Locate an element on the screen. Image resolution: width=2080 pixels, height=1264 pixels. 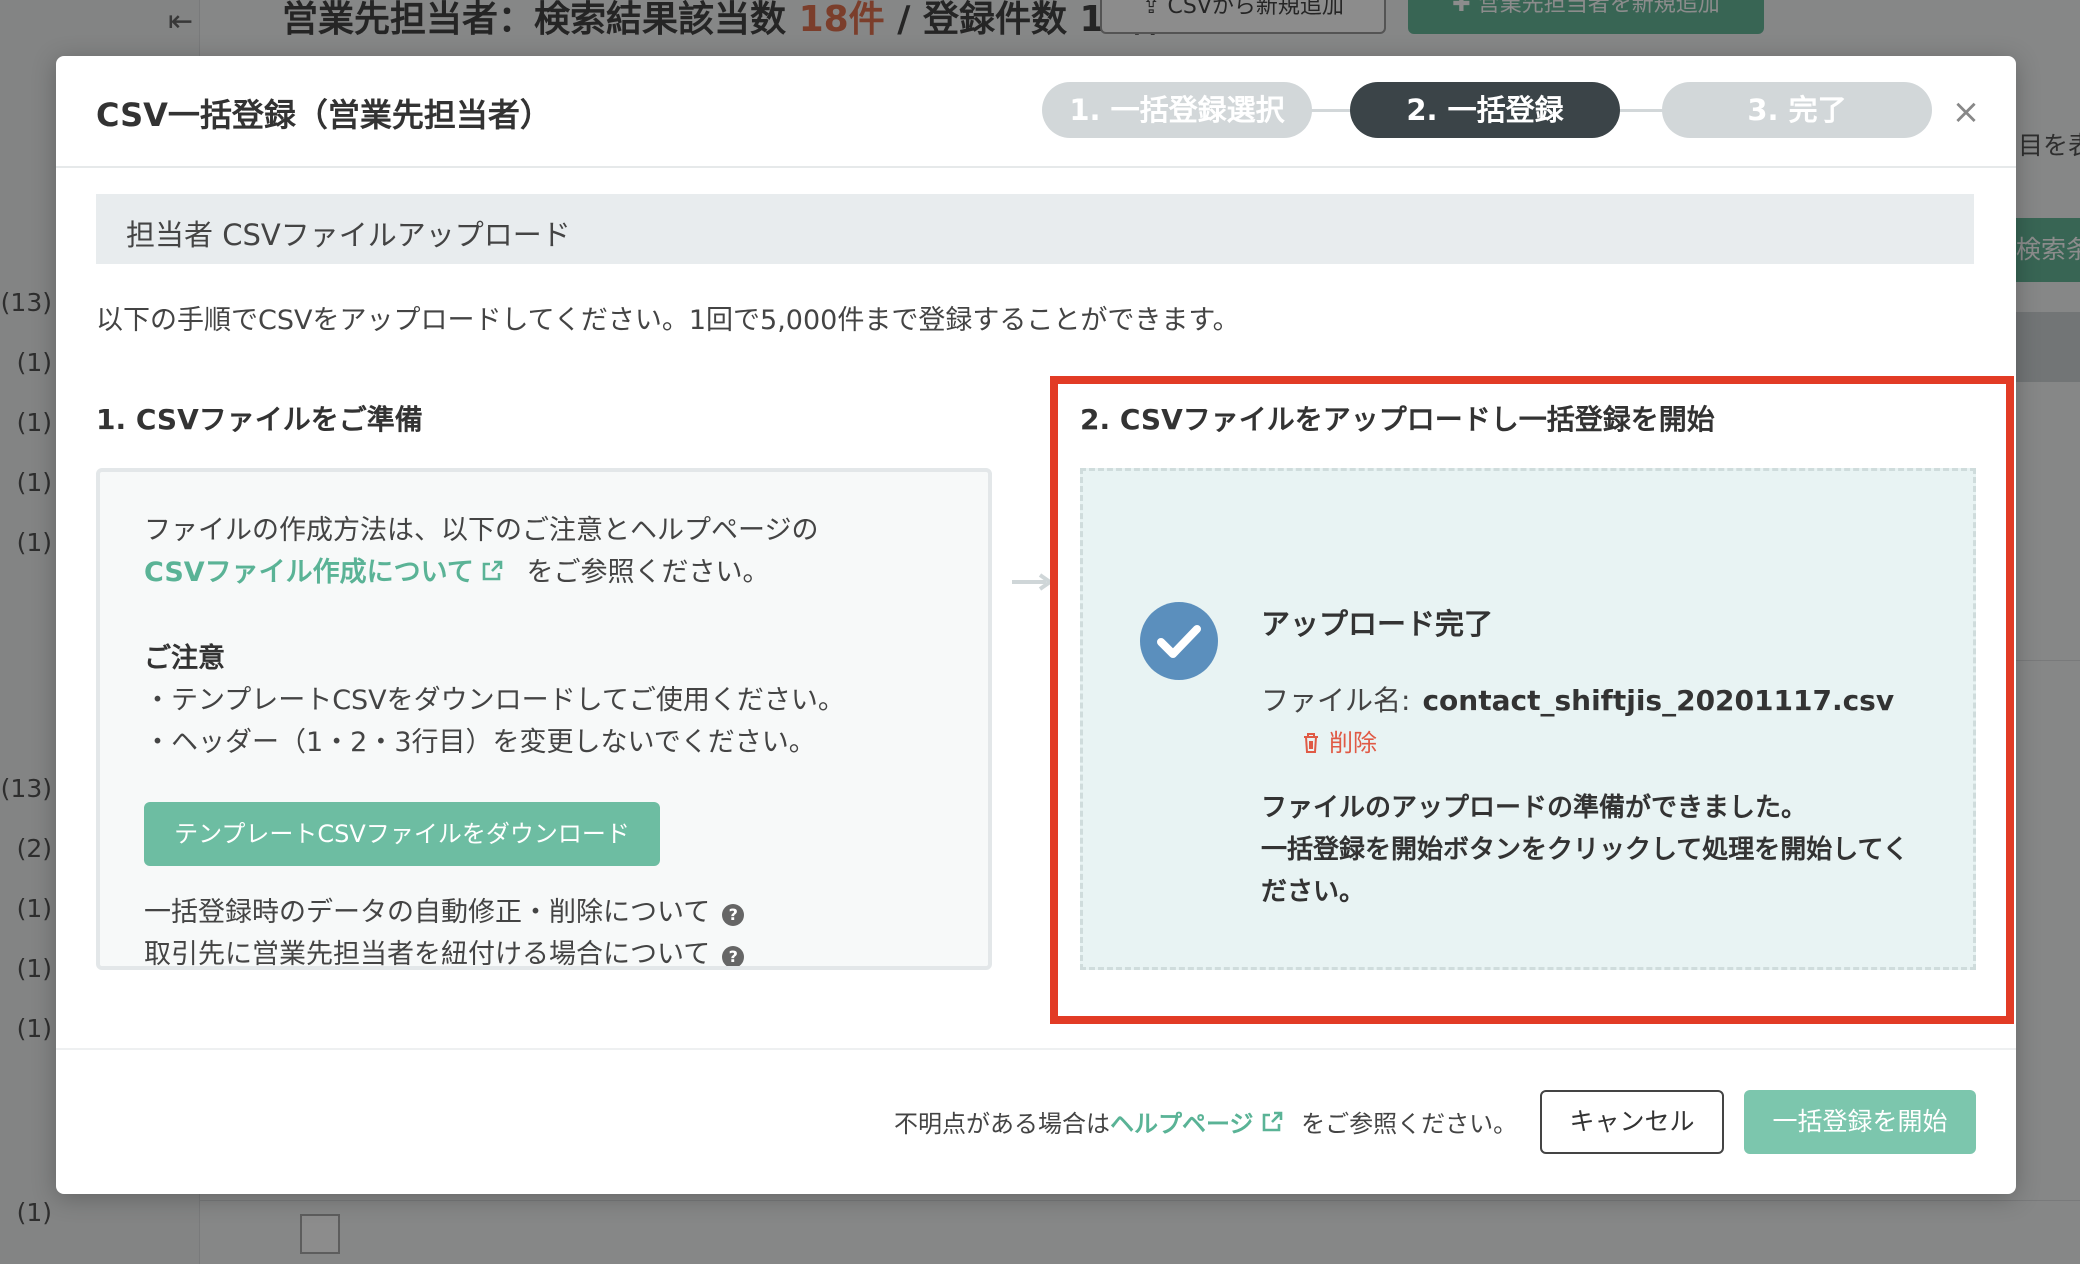
footer-help-note: 不明点がある場合はヘルプページ をご参照ください。 is located at coordinates (1205, 1121).